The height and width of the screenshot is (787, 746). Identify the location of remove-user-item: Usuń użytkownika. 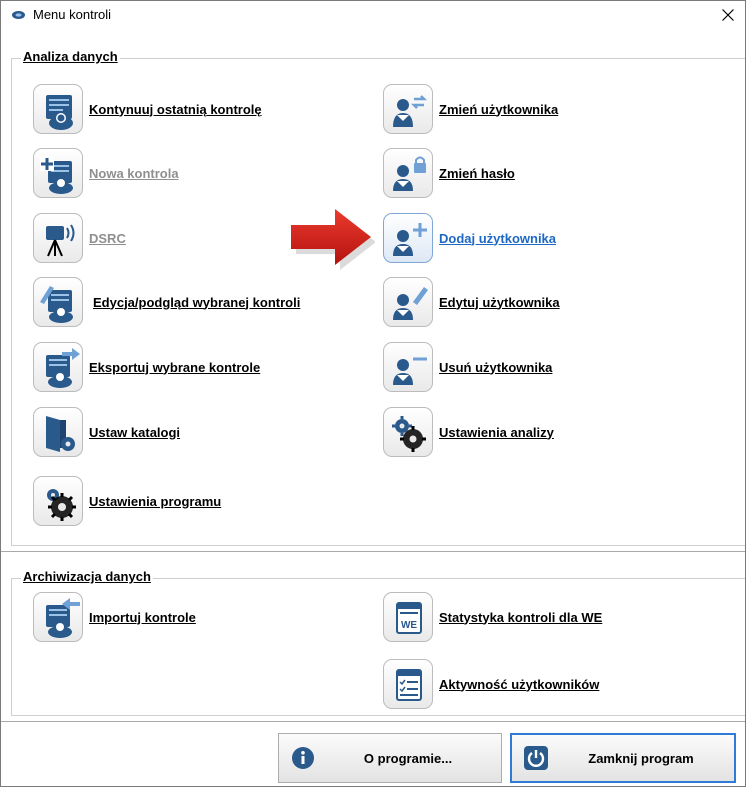
(467, 367).